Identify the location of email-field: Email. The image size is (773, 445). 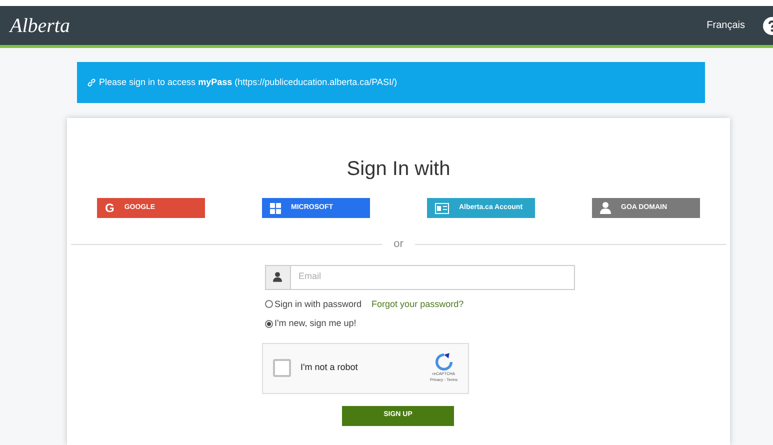
(432, 277).